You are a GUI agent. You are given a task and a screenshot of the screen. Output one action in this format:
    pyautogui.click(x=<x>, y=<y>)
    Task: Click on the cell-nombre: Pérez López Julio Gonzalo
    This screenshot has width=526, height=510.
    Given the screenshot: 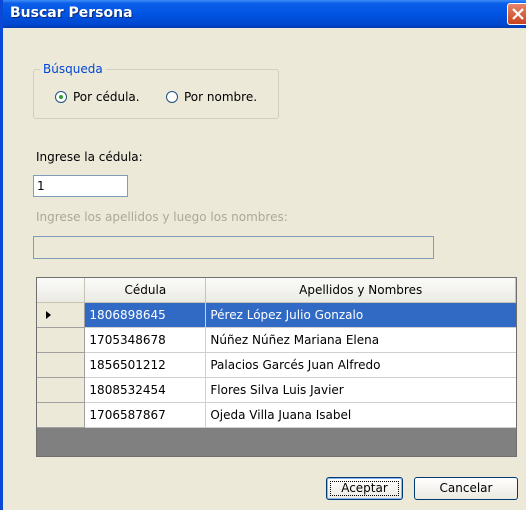 What is the action you would take?
    pyautogui.click(x=360, y=315)
    